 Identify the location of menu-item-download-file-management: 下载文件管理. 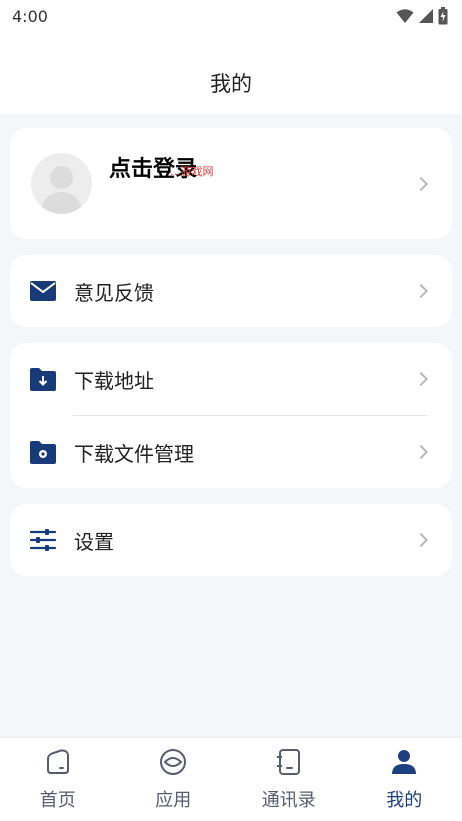
(231, 452).